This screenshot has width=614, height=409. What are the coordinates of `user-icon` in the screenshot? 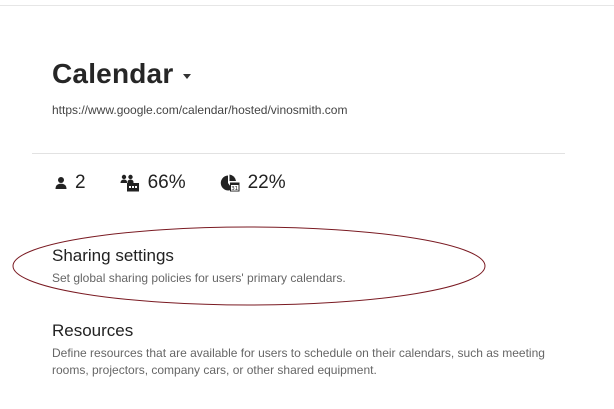 It's located at (61, 183).